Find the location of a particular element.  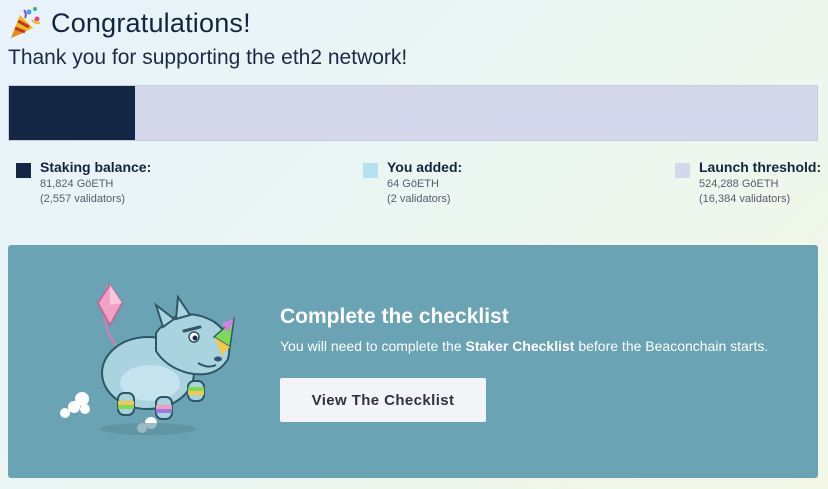

title-row: Congratulations! is located at coordinates (207, 23).